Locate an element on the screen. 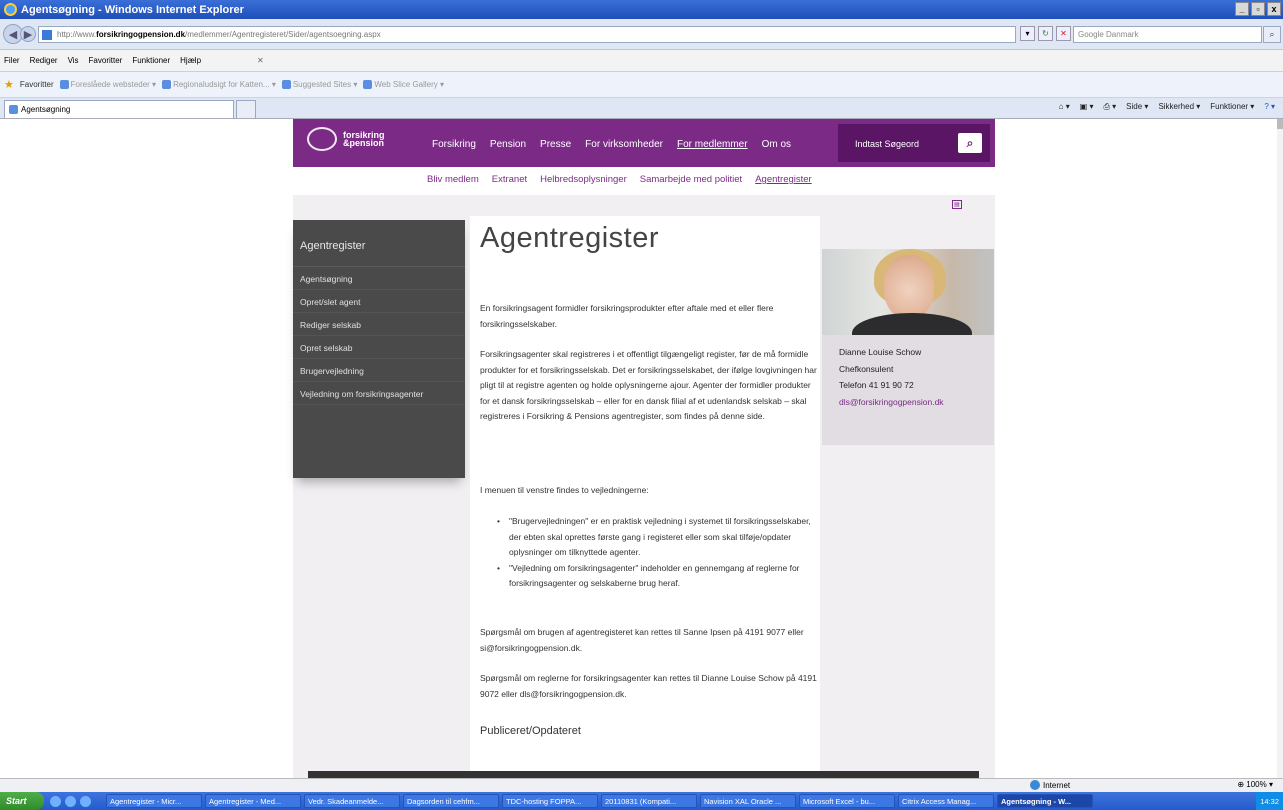 The width and height of the screenshot is (1283, 810). subnav-bliv-medlem: Bliv medlem is located at coordinates (453, 179).